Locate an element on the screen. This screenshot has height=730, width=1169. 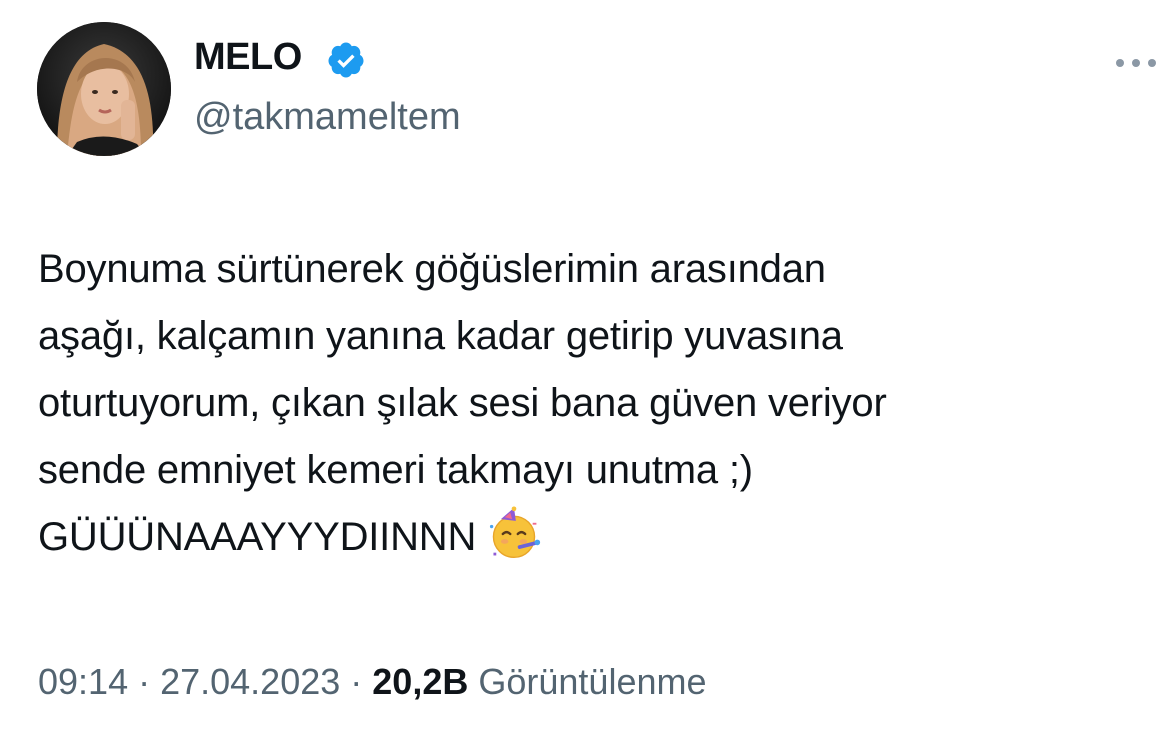
profile-photo is located at coordinates (104, 89).